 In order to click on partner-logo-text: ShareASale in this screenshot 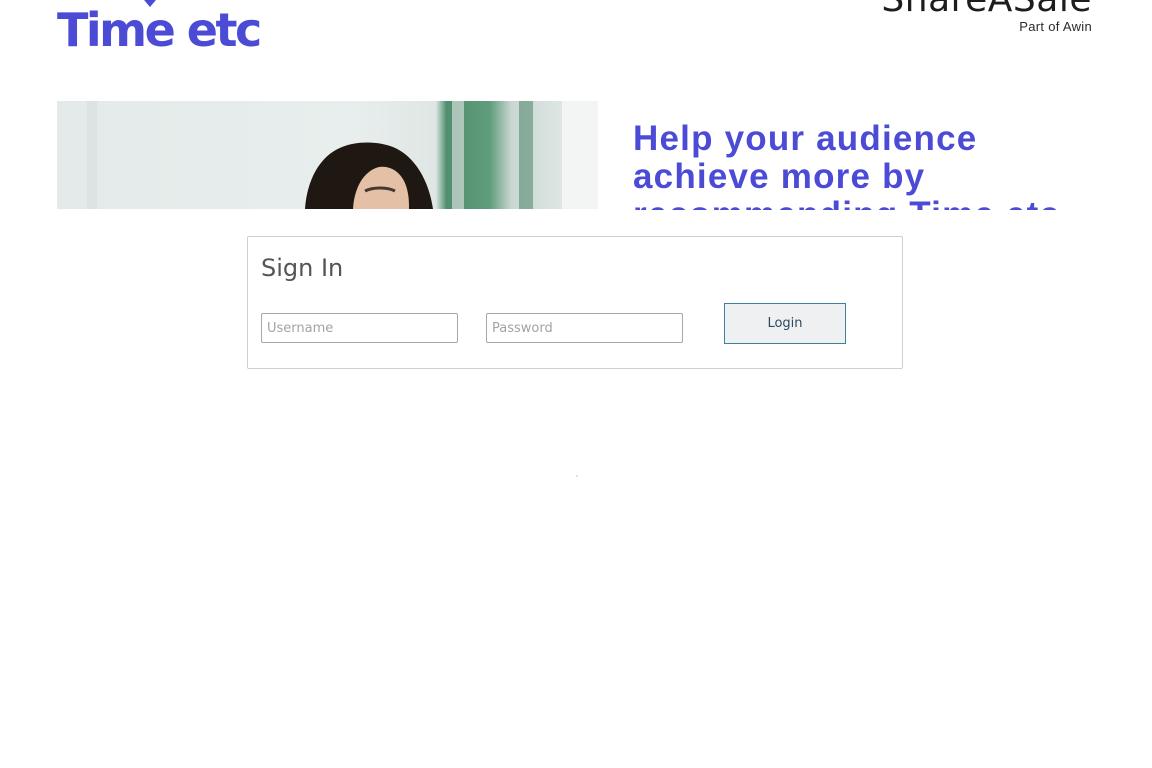, I will do `click(962, 10)`.